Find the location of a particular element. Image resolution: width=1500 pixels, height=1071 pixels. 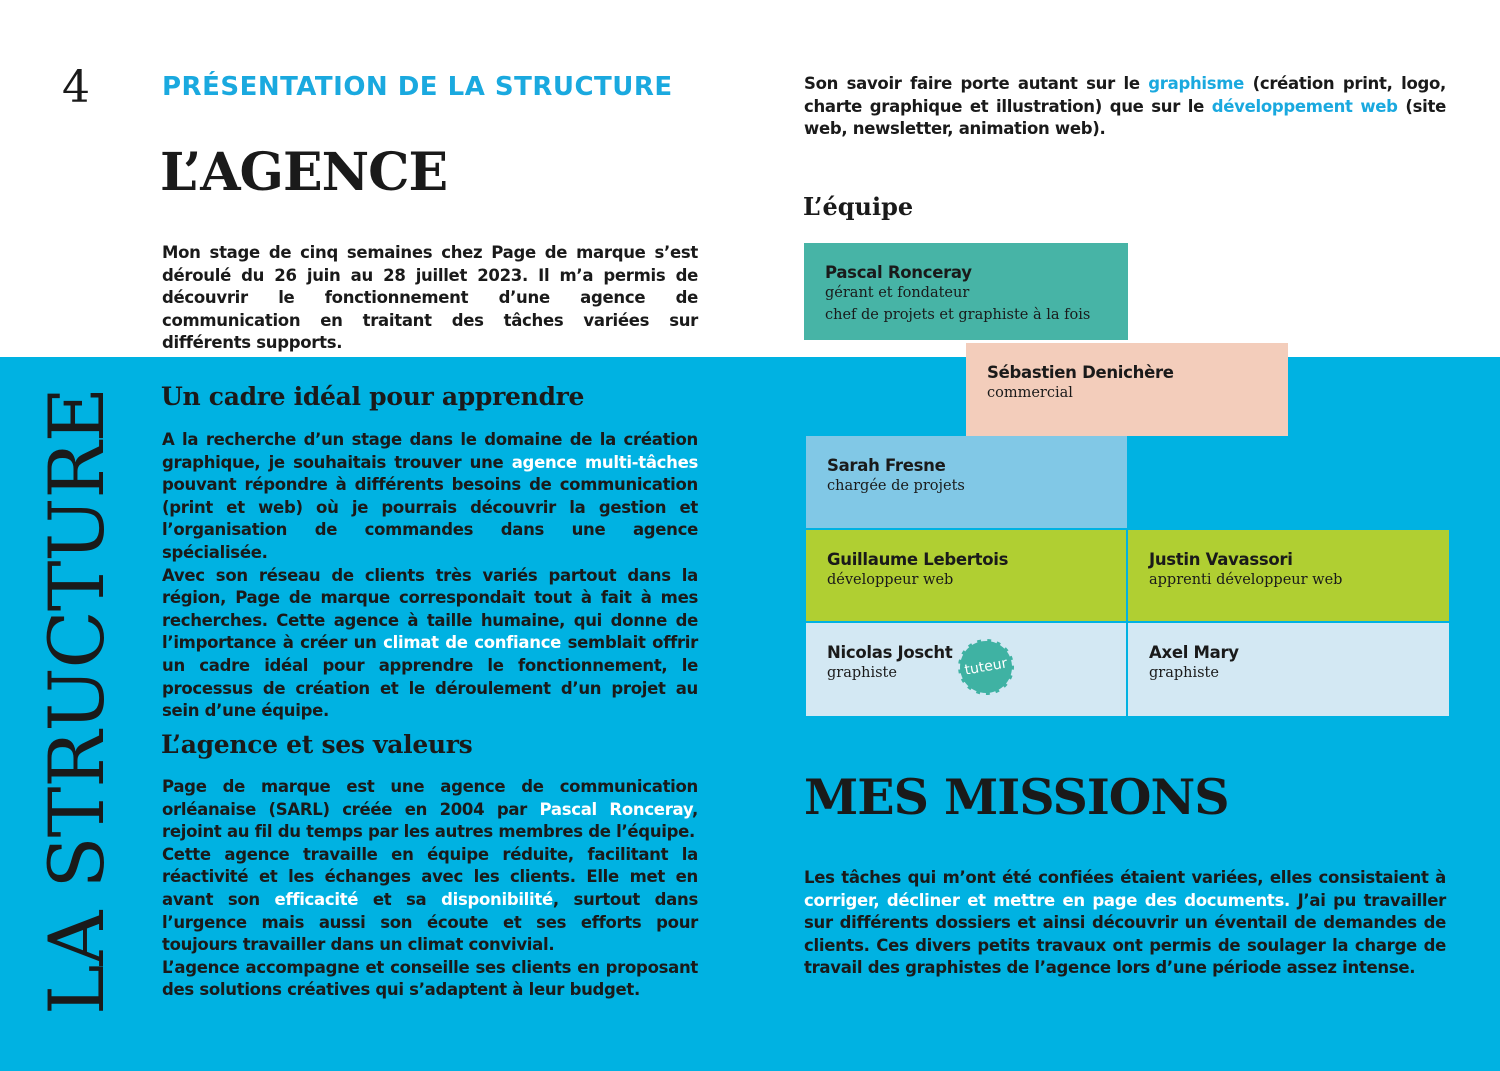

section-label: PRÉSENTATION DE LA STRUCTURE is located at coordinates (417, 87).